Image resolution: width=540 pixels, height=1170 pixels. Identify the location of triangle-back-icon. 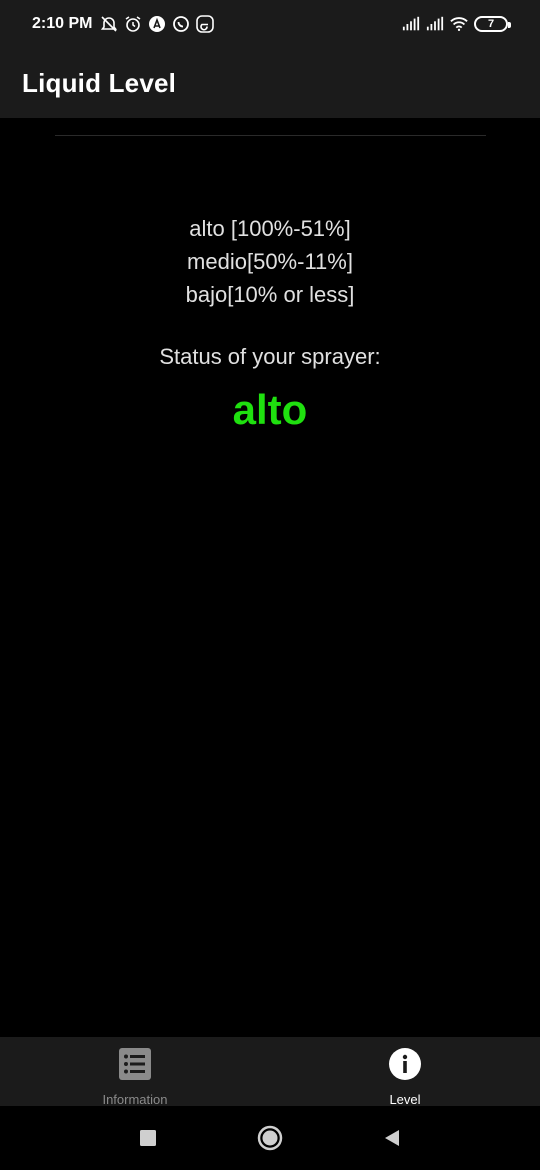
(392, 1138).